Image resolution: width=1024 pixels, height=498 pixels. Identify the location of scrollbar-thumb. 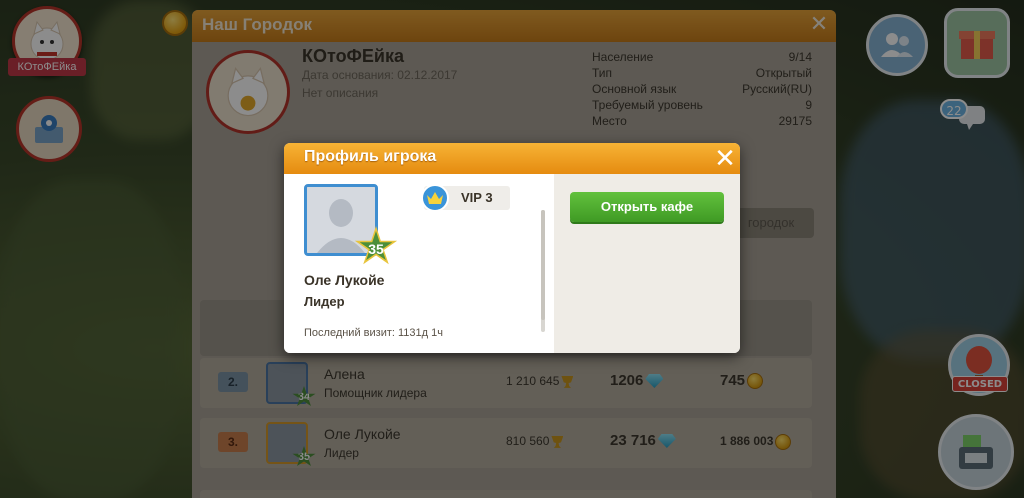
(543, 265).